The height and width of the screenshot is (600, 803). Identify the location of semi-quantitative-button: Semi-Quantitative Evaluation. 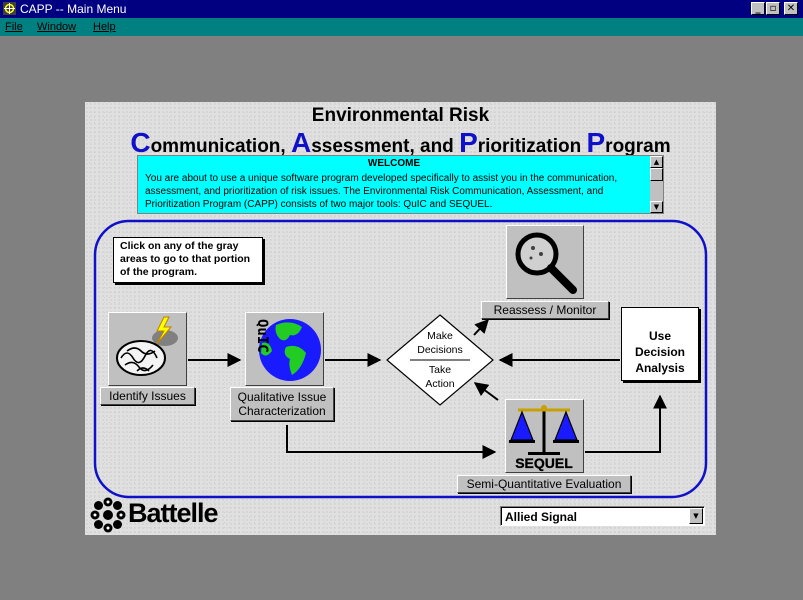
(544, 484).